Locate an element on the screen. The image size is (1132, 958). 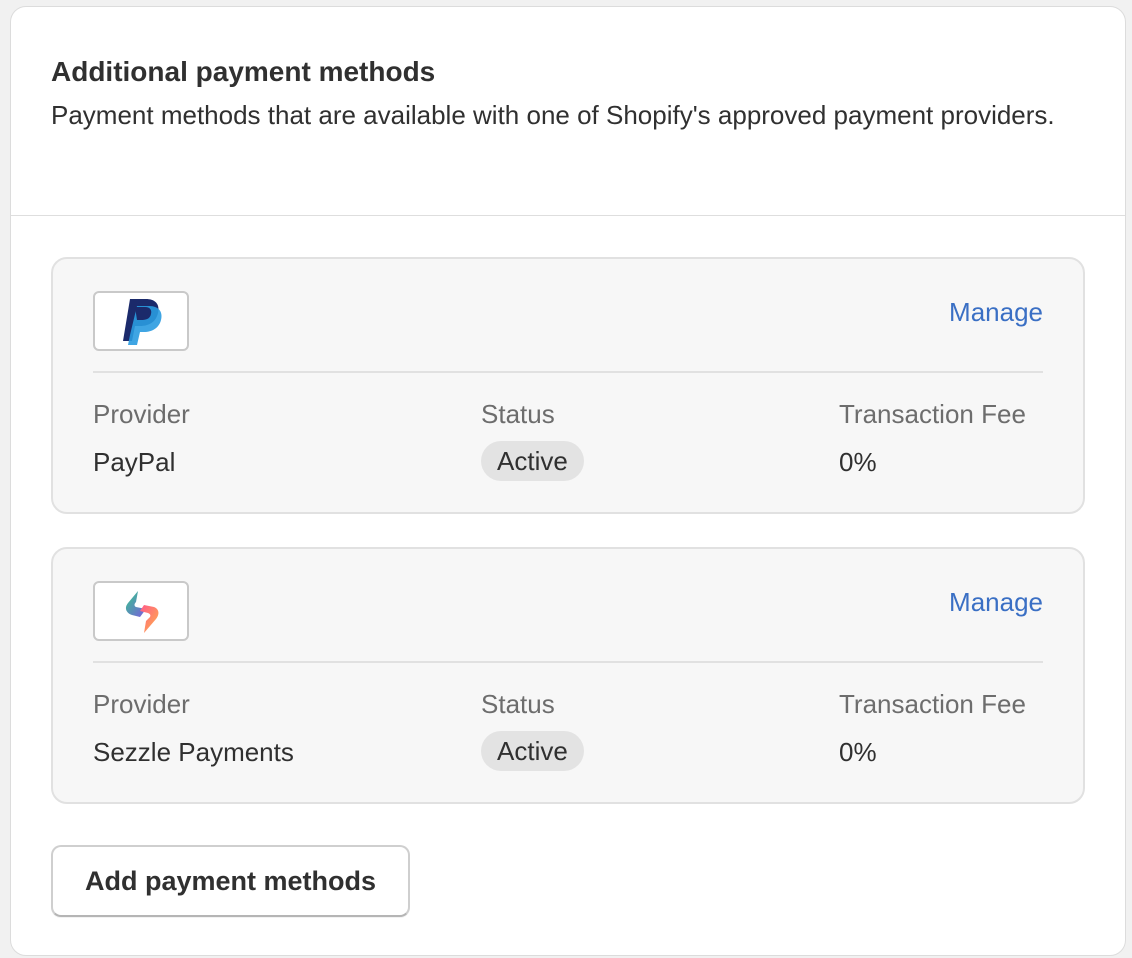
manage-link-sezzle: Manage is located at coordinates (996, 602).